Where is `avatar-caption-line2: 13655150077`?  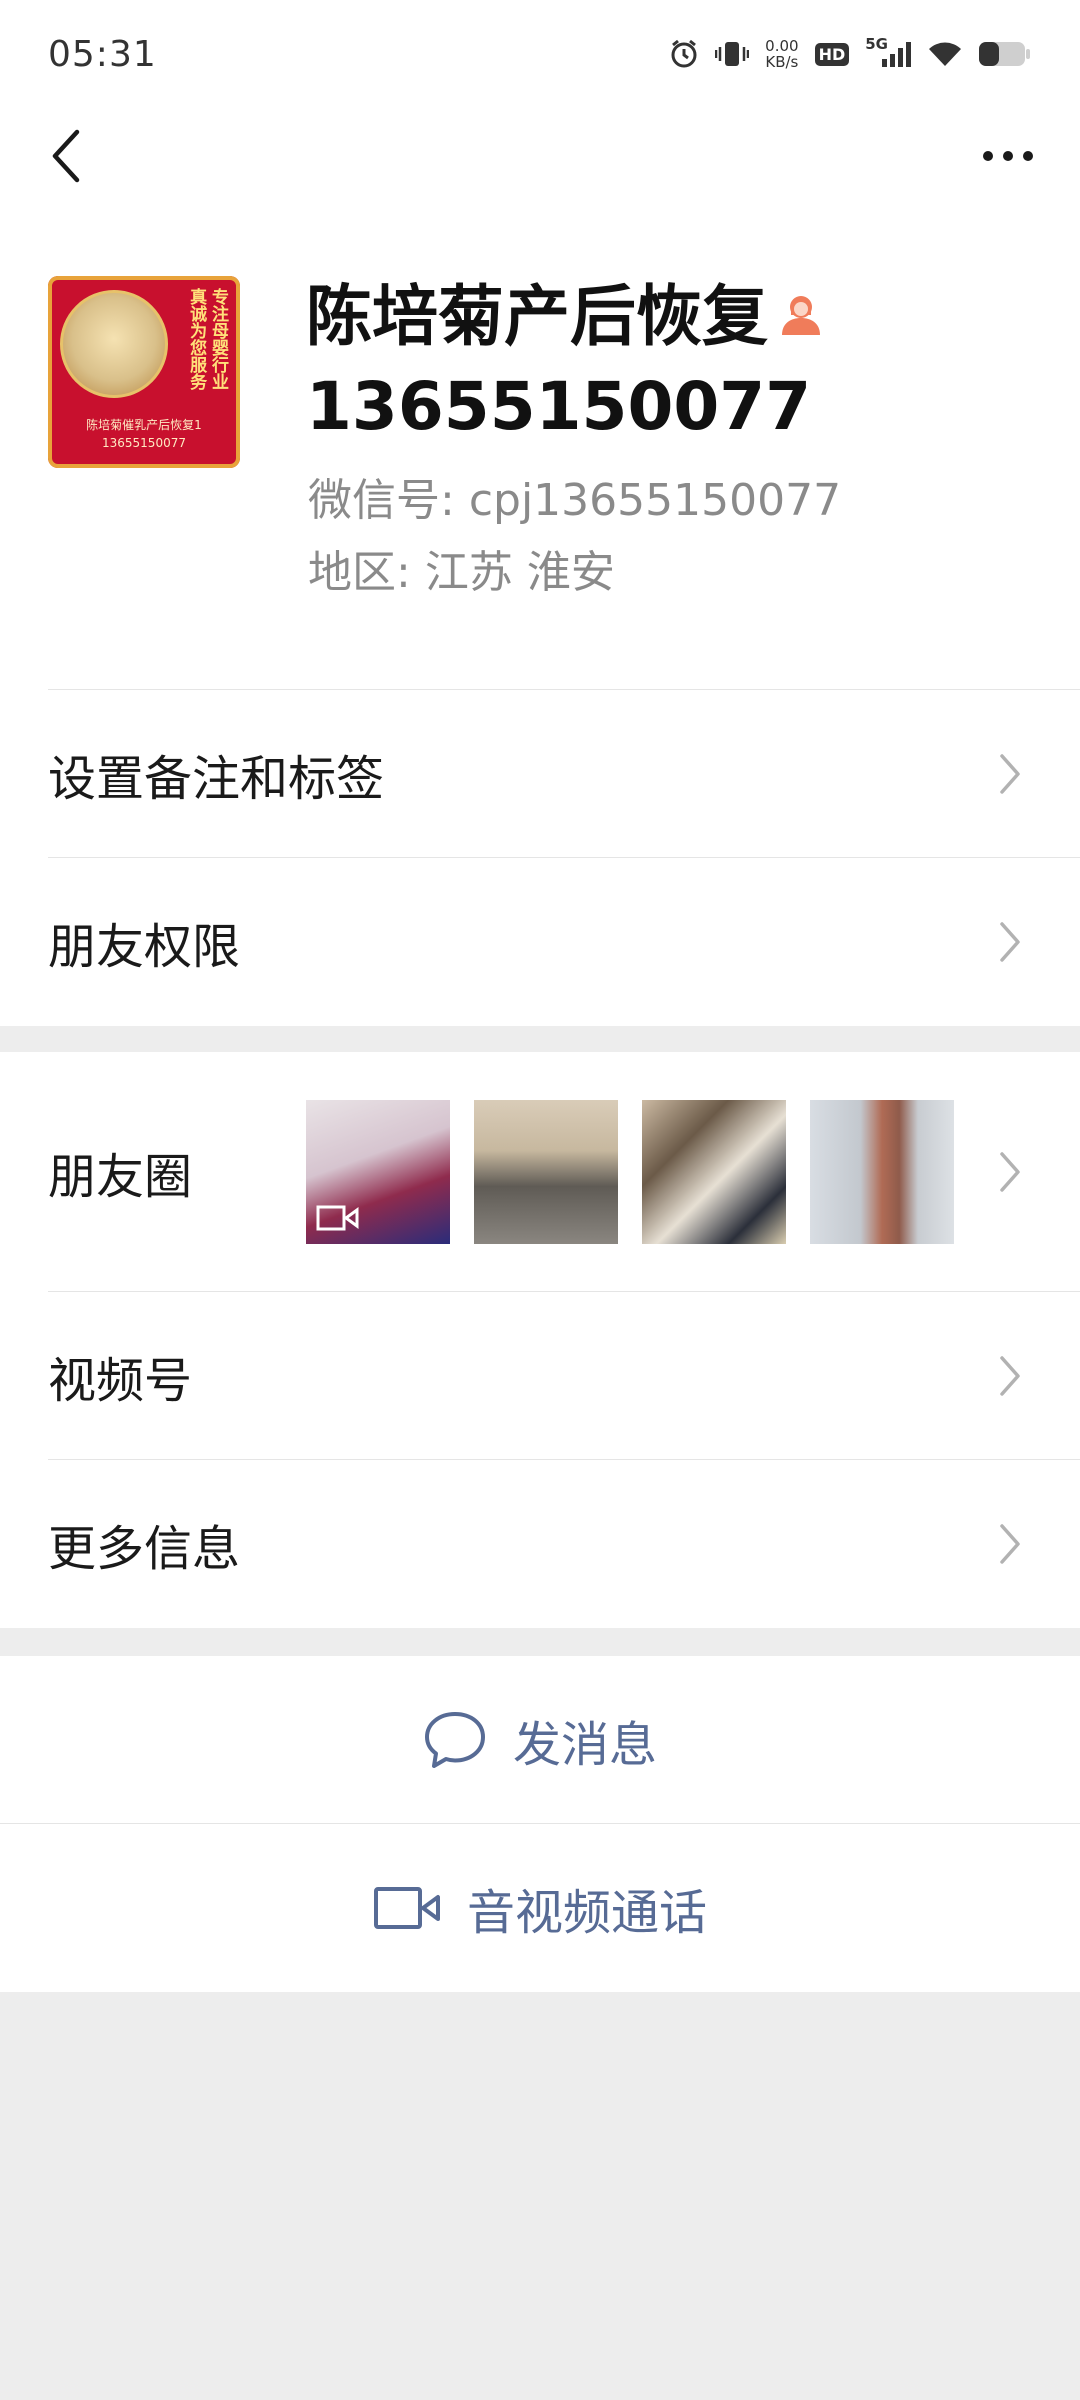
avatar-caption-line2: 13655150077 is located at coordinates (144, 443).